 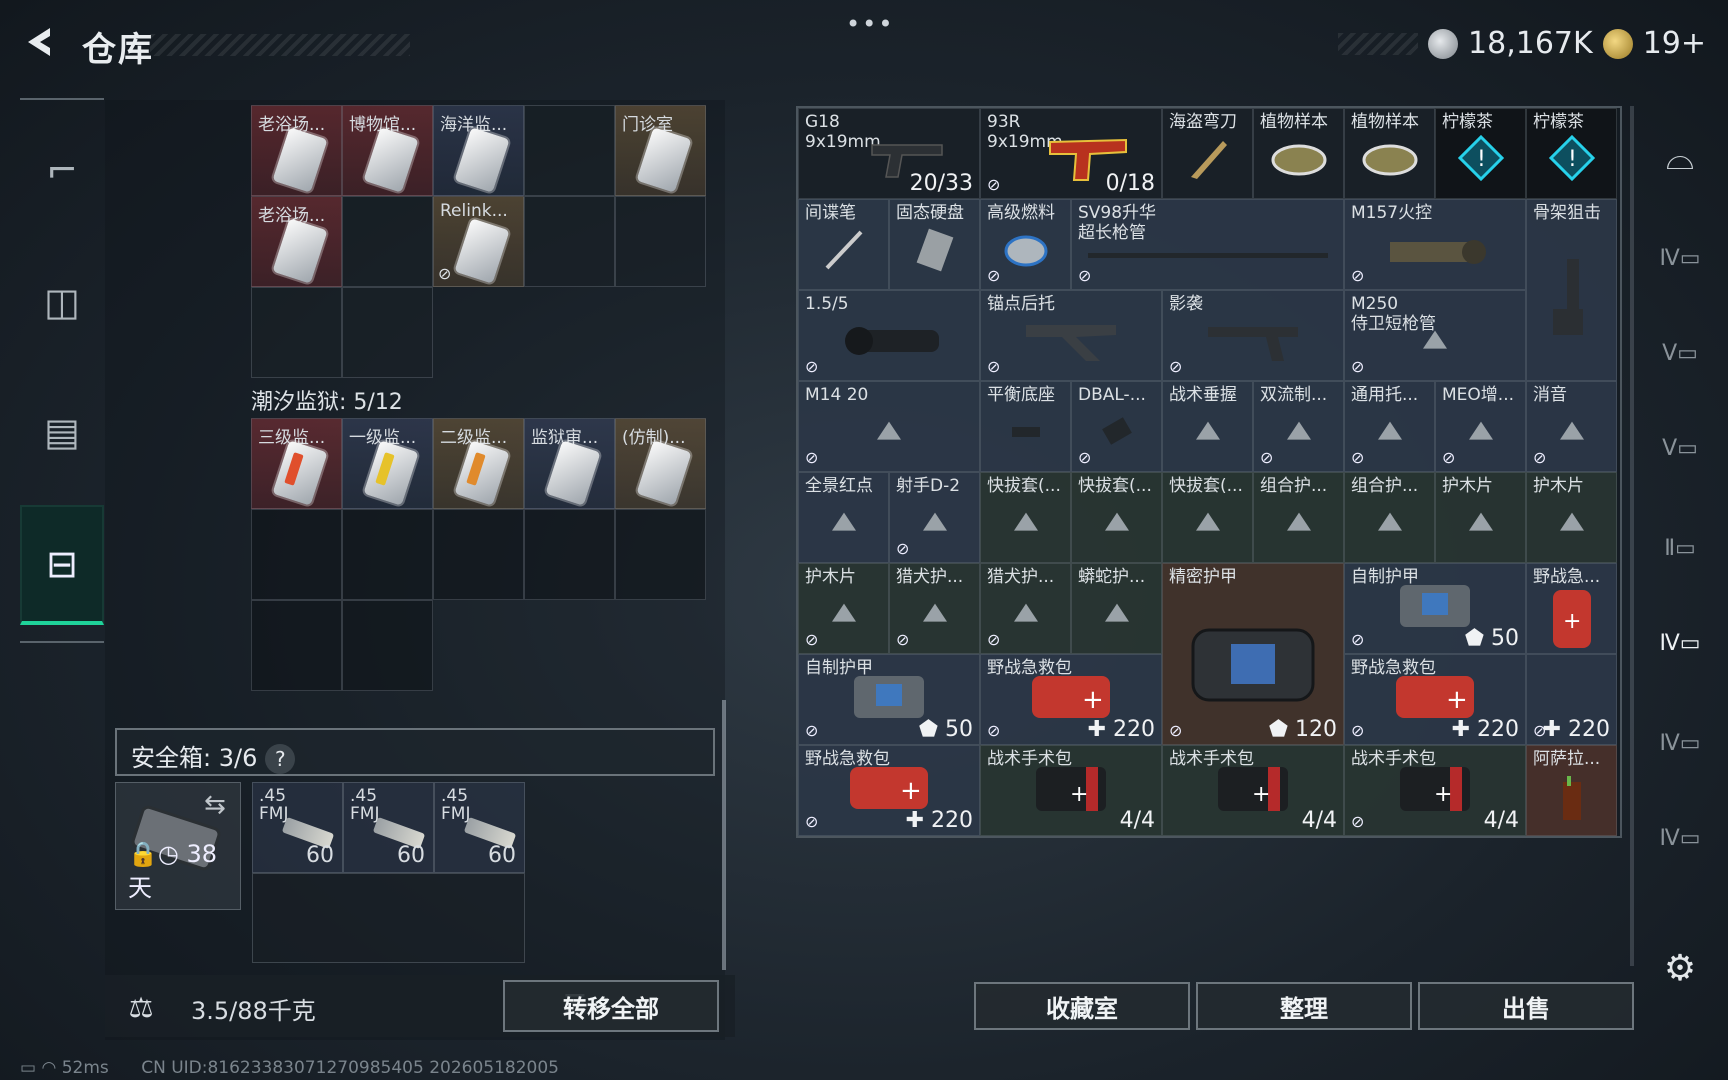 I want to click on item-93r: 93R 9x19mm ⊘ 0/18, so click(x=1071, y=153).